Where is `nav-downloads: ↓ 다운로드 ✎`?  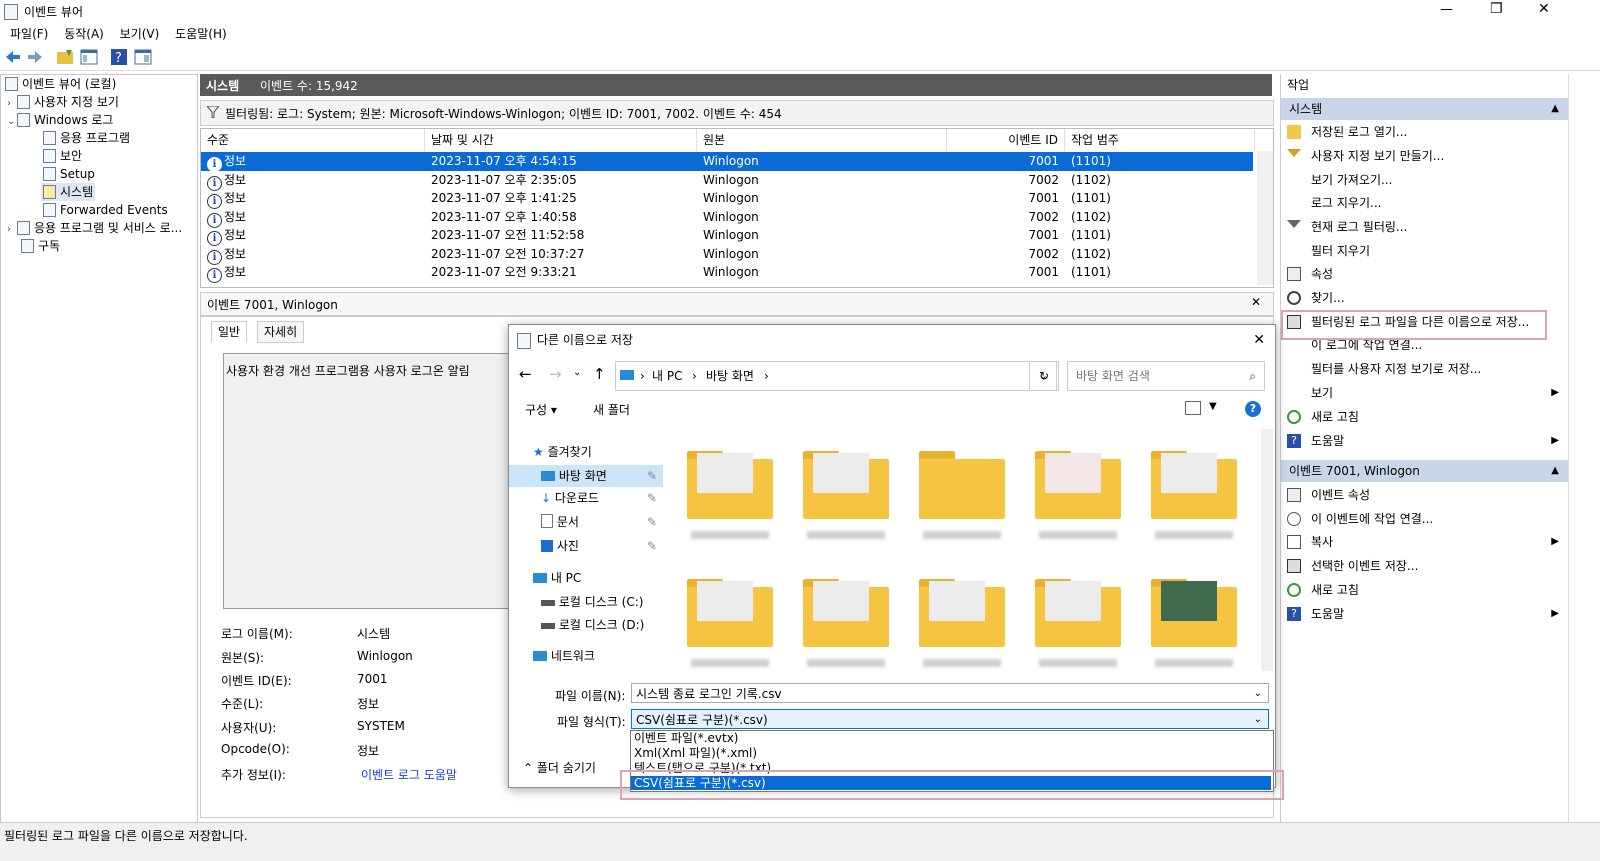
nav-downloads: ↓ 다운로드 ✎ is located at coordinates (586, 498).